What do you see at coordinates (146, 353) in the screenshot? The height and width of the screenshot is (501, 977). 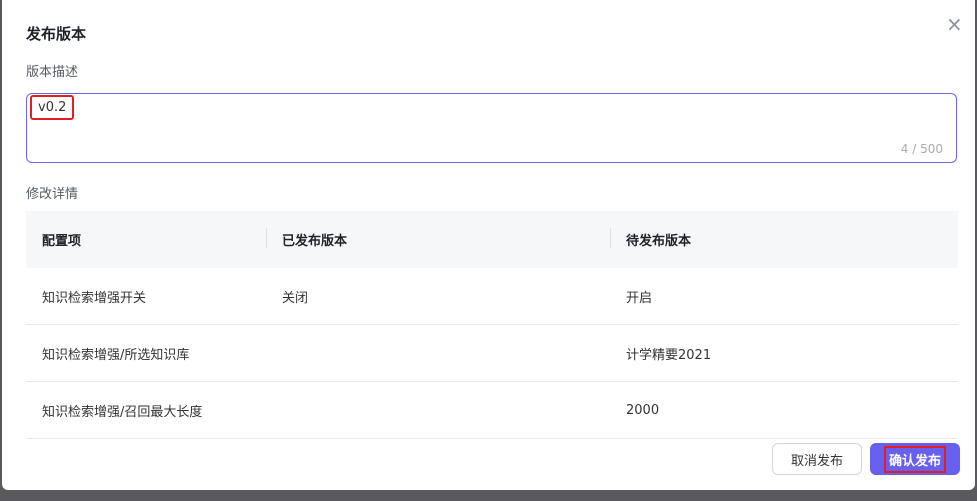 I see `cell: 知识检索增强/所选知识库` at bounding box center [146, 353].